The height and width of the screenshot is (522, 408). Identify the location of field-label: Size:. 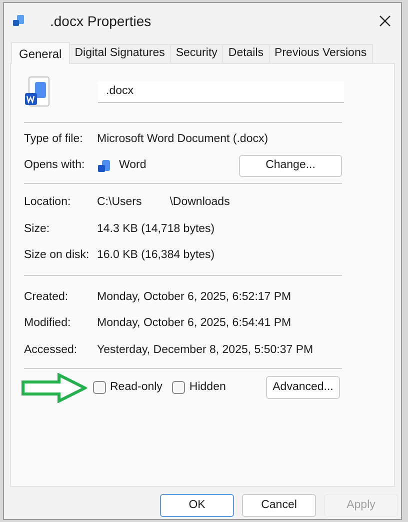
(37, 229).